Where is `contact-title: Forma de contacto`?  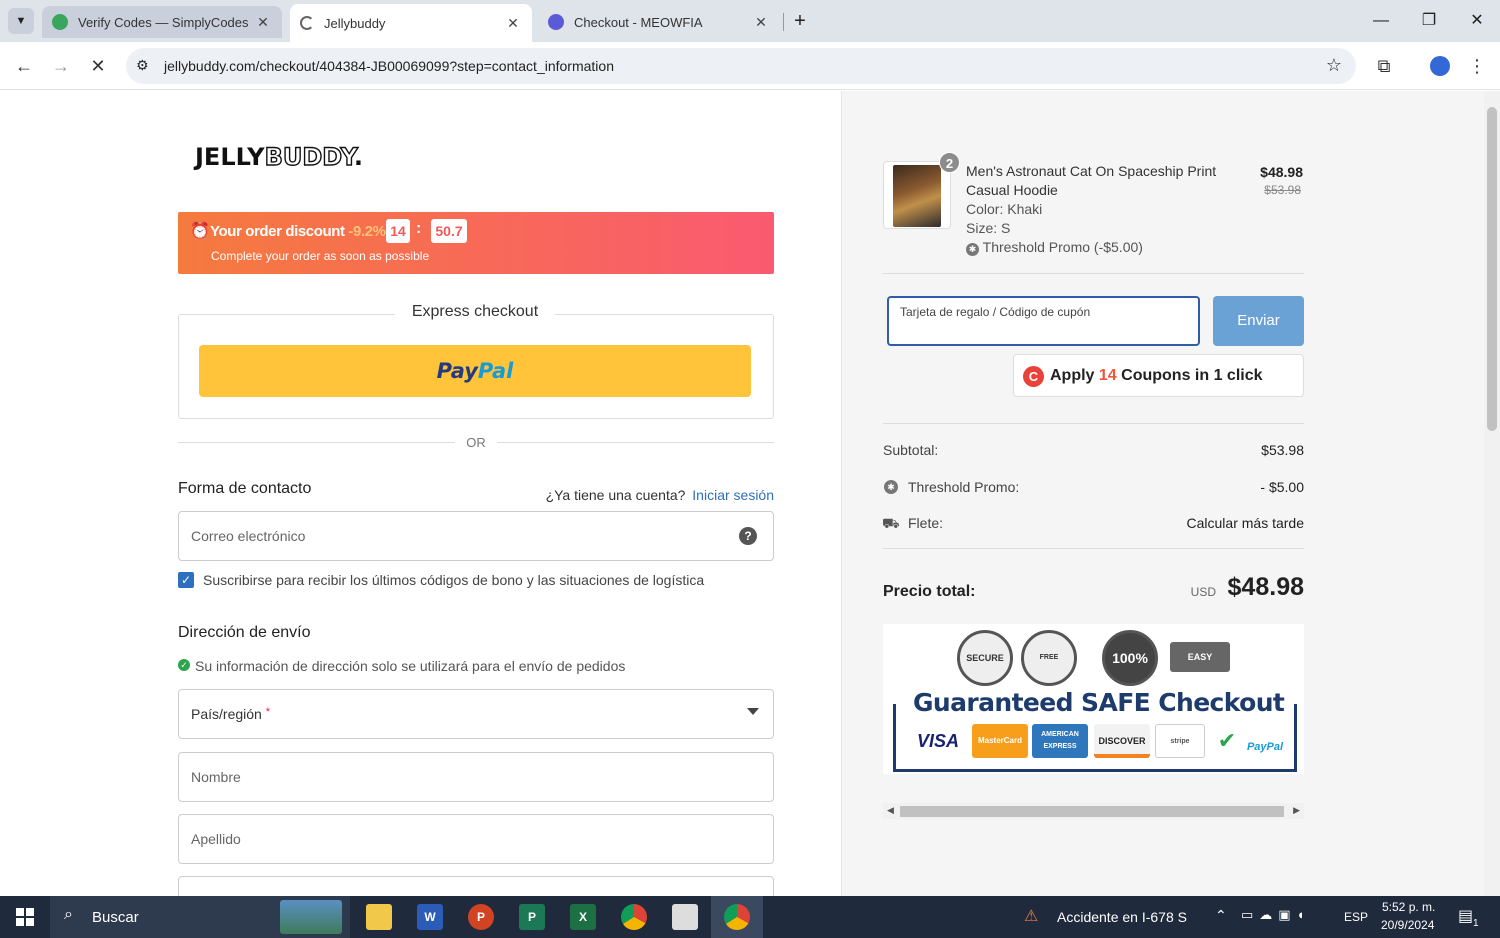 contact-title: Forma de contacto is located at coordinates (245, 488).